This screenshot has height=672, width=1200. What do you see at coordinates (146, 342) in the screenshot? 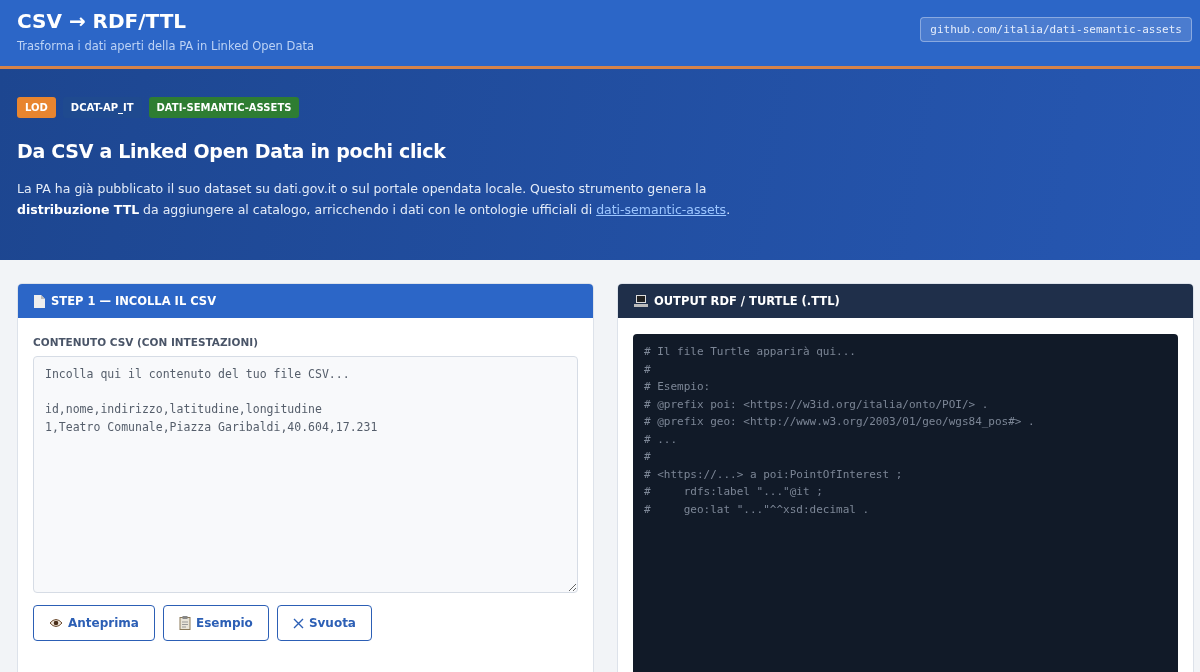
I see `field-label: CONTENUTO CSV (CON INTESTAZIONI)` at bounding box center [146, 342].